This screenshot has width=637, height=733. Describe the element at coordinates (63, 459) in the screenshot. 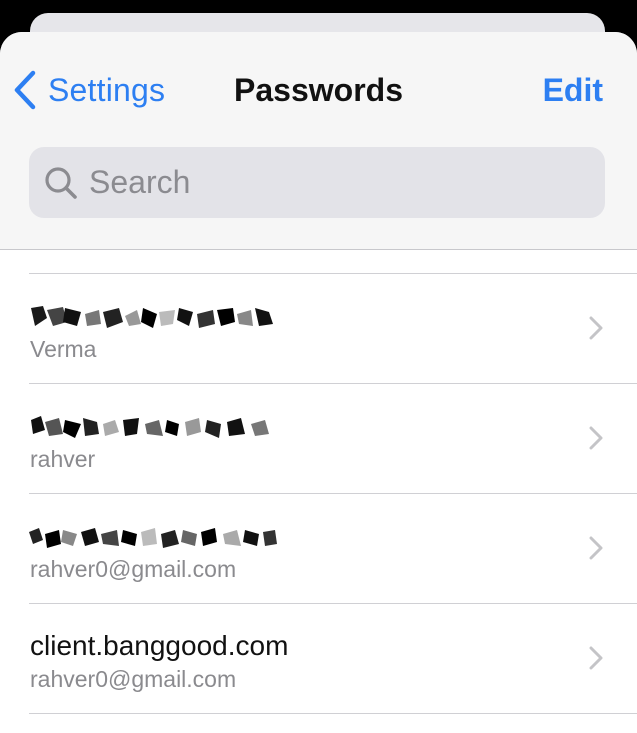

I see `row-subtitle: rahver` at that location.